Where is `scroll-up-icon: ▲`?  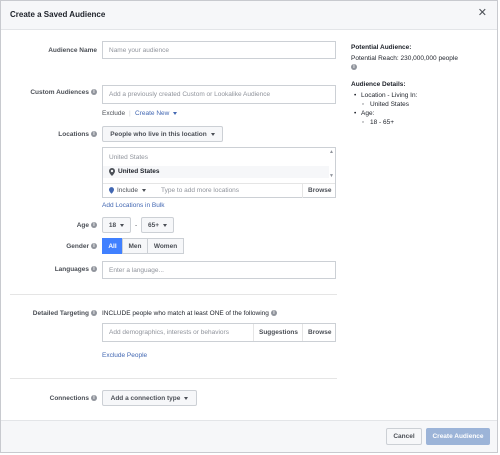
scroll-up-icon: ▲ is located at coordinates (331, 152).